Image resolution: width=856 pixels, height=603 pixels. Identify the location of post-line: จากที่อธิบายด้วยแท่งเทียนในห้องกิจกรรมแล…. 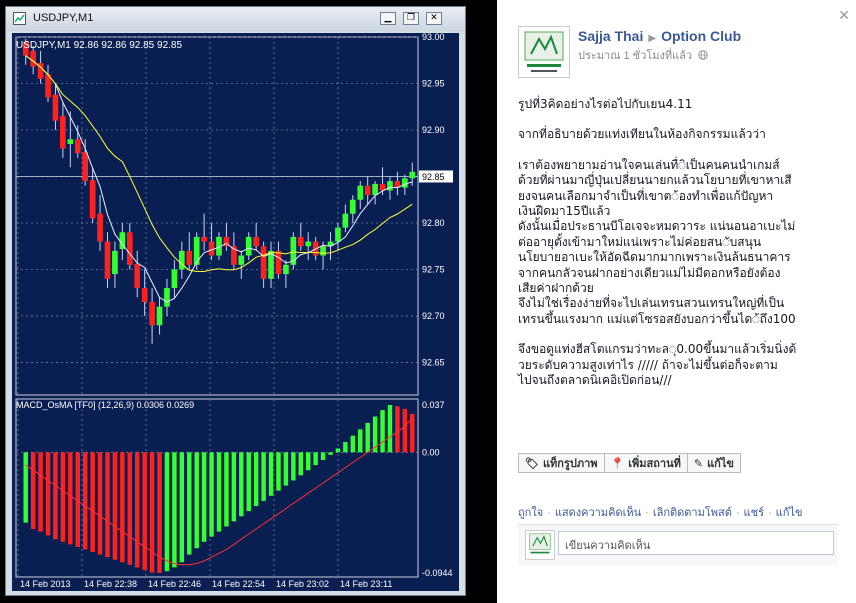
(642, 134).